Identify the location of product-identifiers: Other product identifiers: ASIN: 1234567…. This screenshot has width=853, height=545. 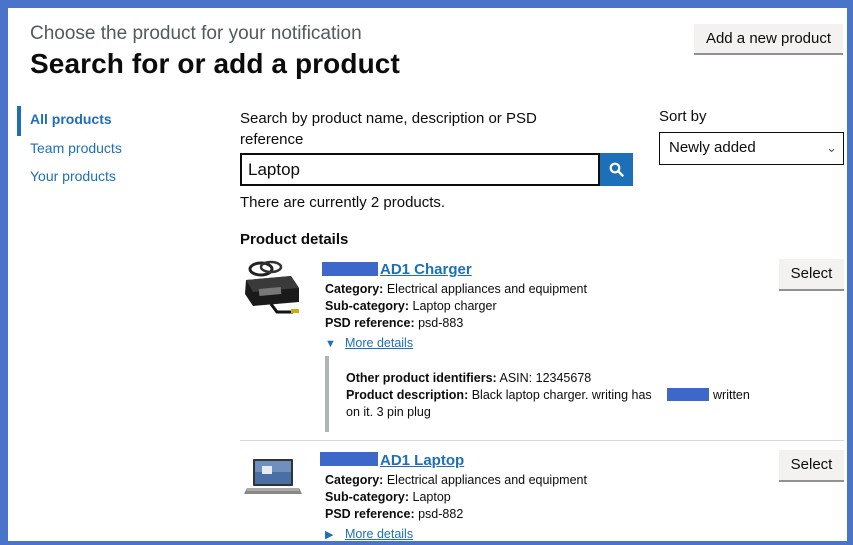
(469, 378).